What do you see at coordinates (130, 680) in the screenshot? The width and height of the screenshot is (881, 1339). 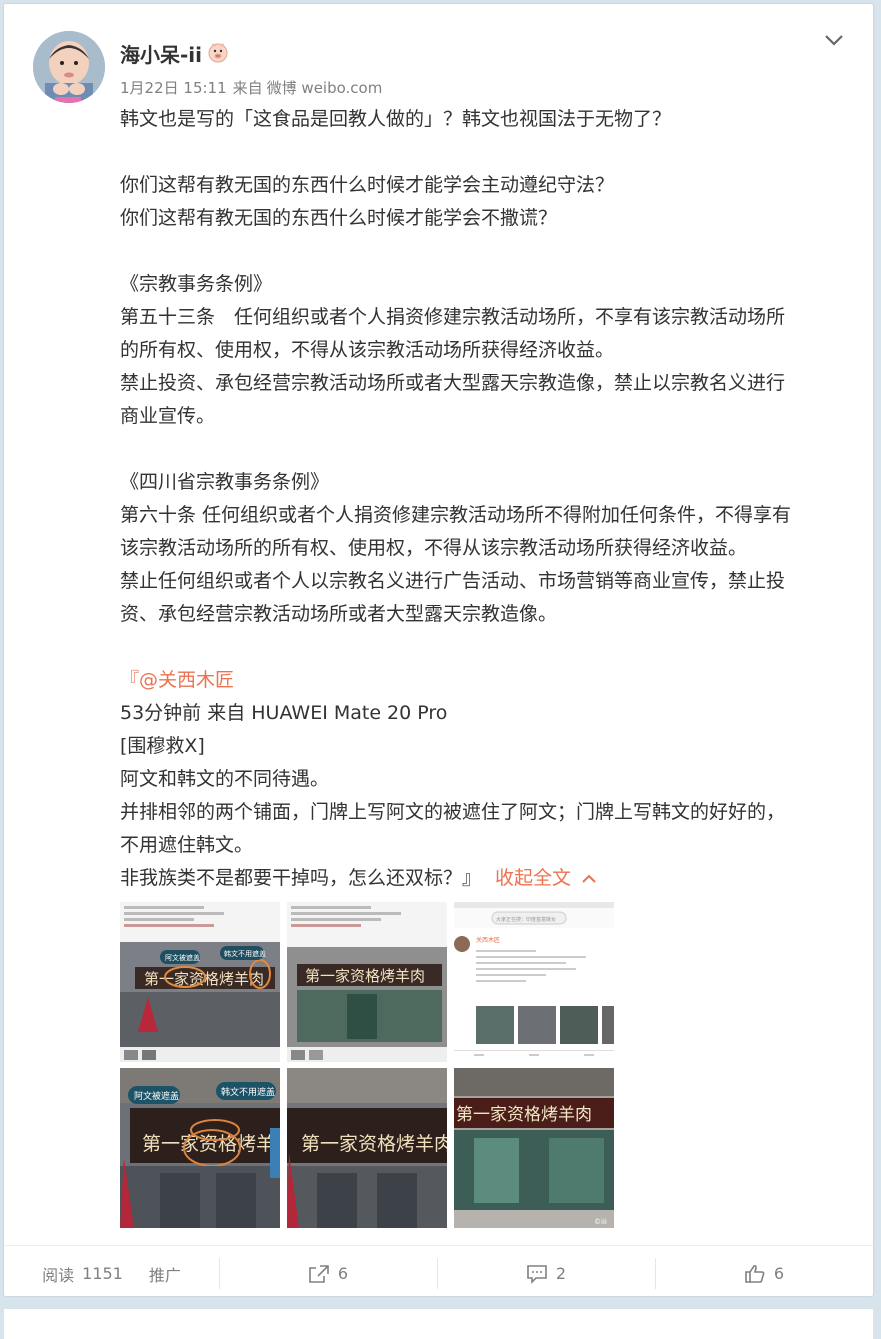 I see `quote-open: 『` at bounding box center [130, 680].